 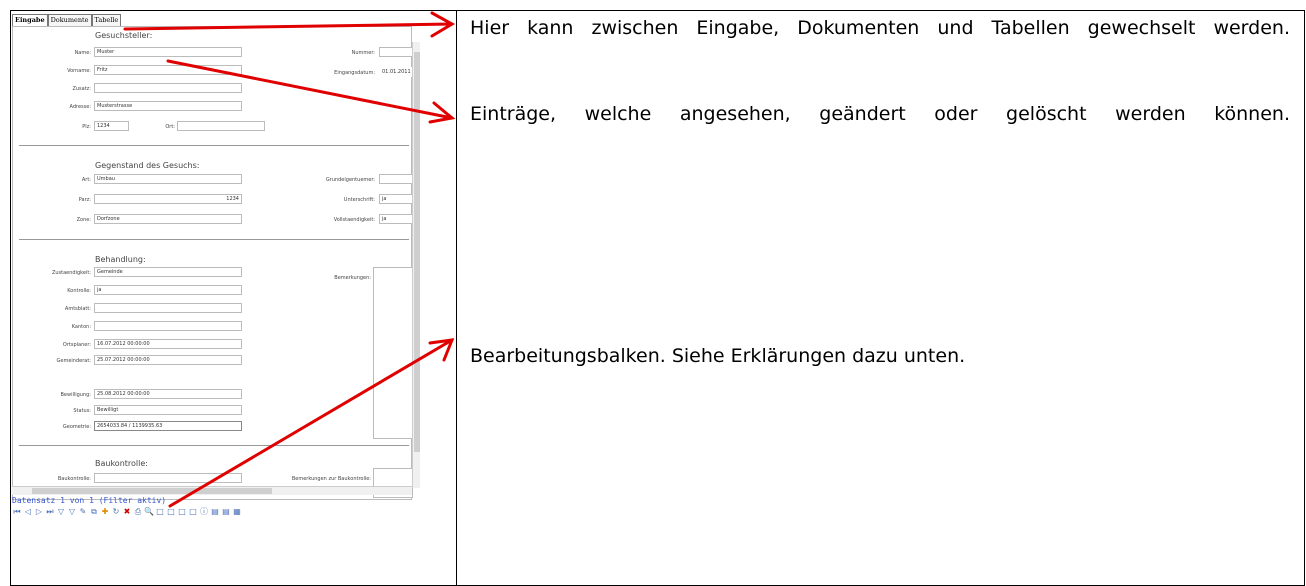 I want to click on settings-icon: ▦, so click(x=237, y=512).